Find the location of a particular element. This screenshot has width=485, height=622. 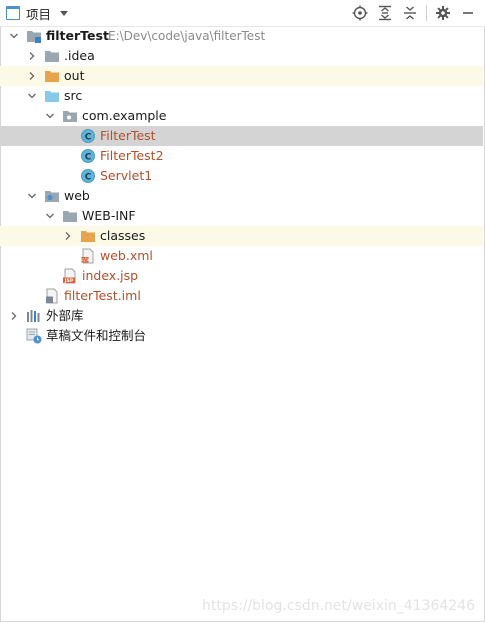

project-name: filterTest is located at coordinates (77, 35).